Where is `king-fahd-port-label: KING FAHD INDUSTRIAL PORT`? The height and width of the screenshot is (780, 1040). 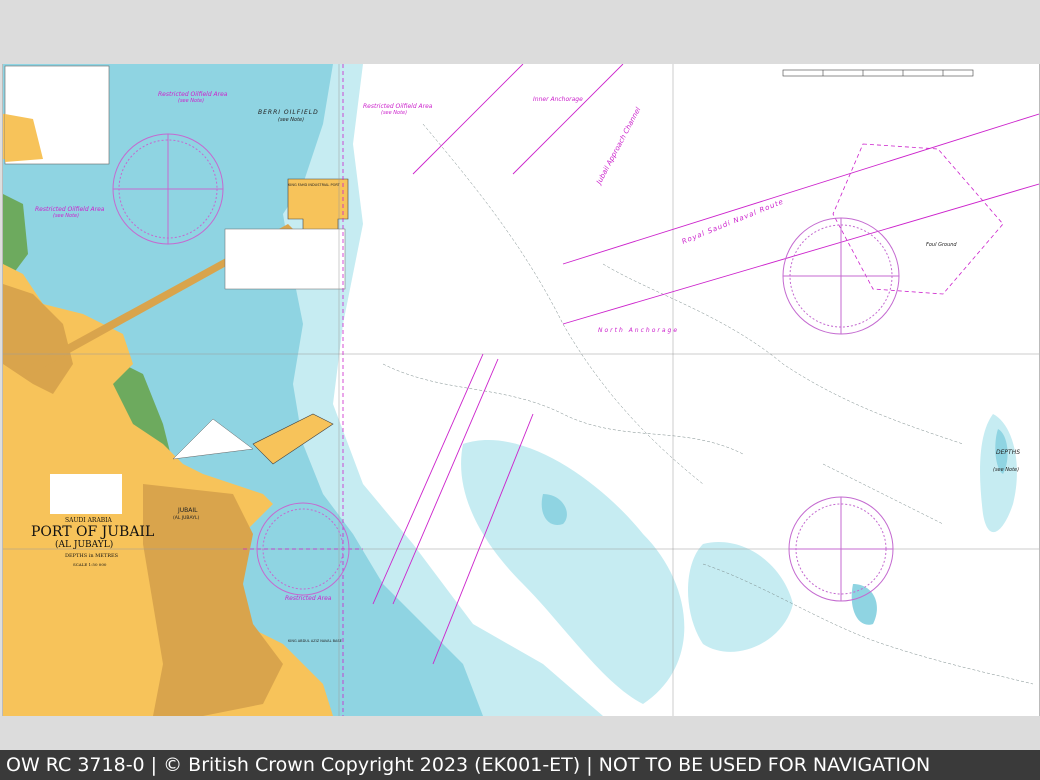
king-fahd-port-label: KING FAHD INDUSTRIAL PORT is located at coordinates (314, 185).